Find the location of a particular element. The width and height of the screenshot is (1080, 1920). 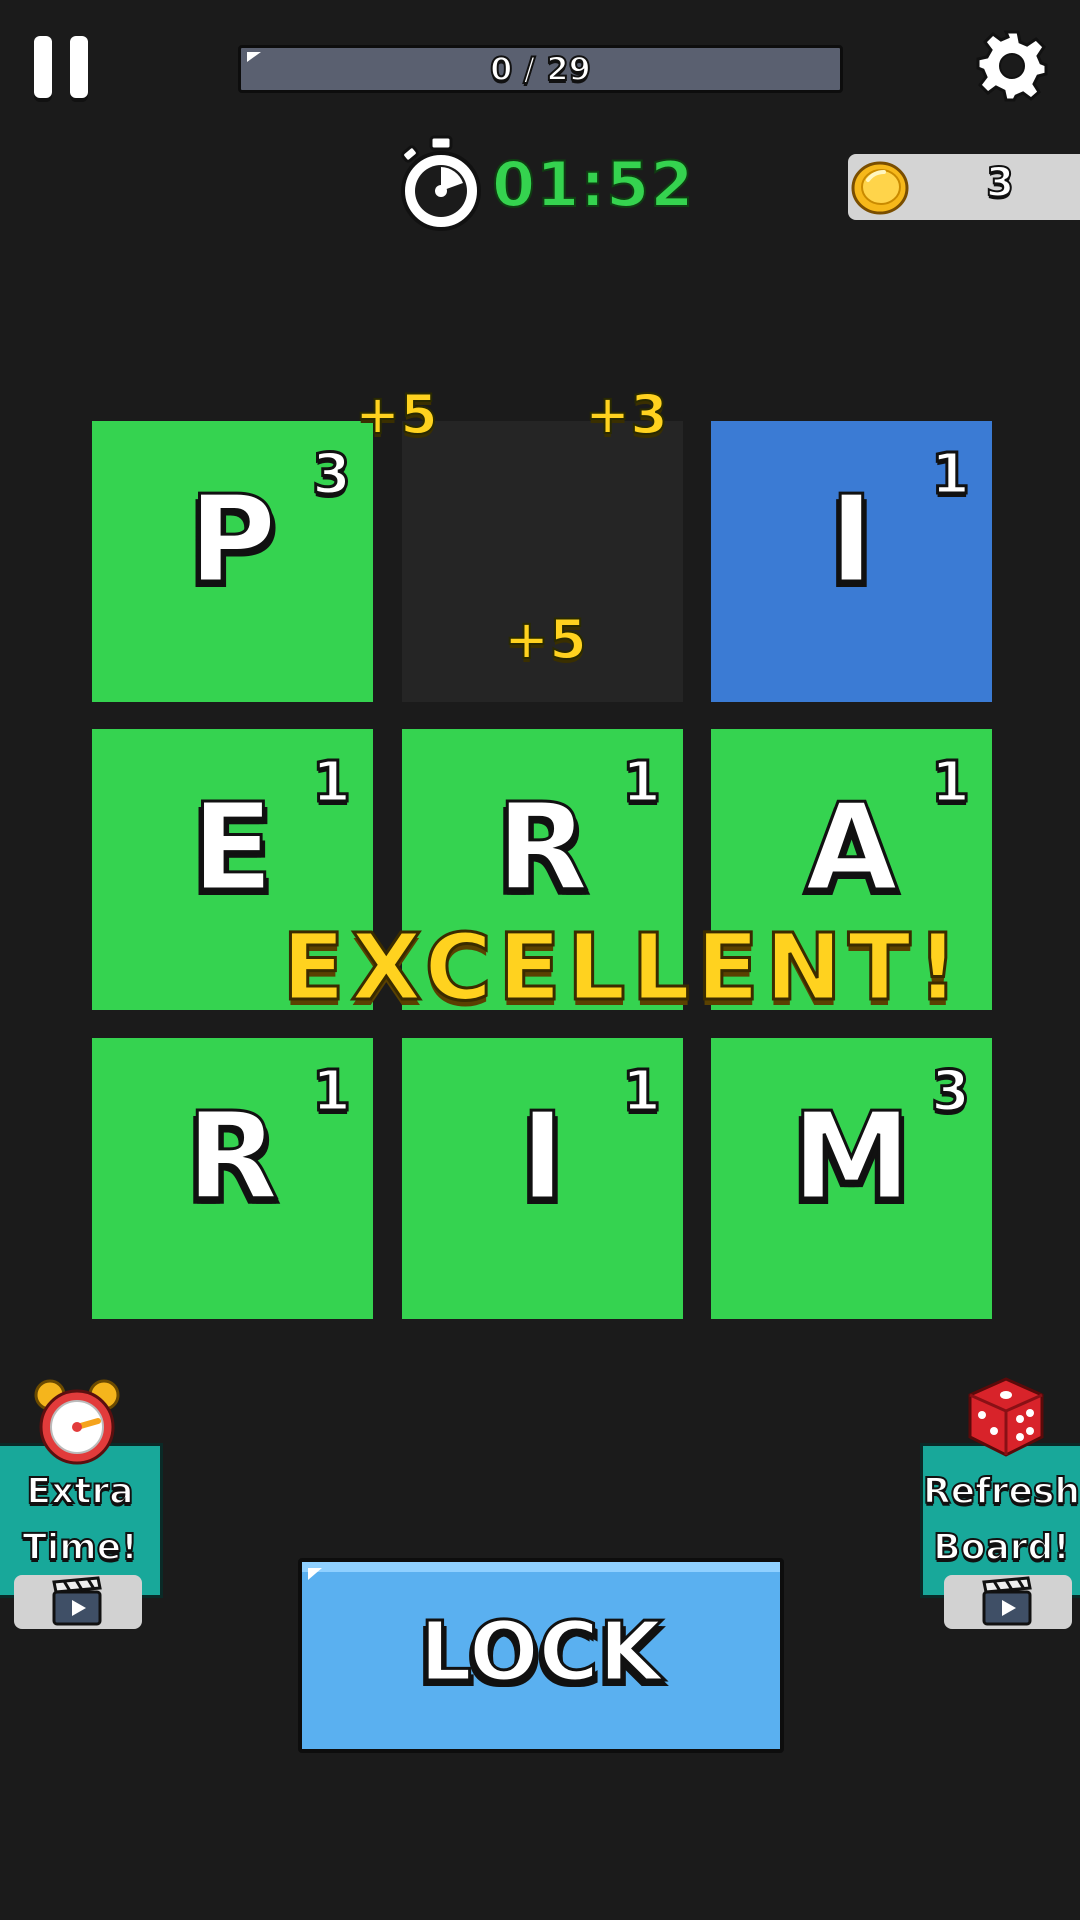

pause-button is located at coordinates (61, 67).